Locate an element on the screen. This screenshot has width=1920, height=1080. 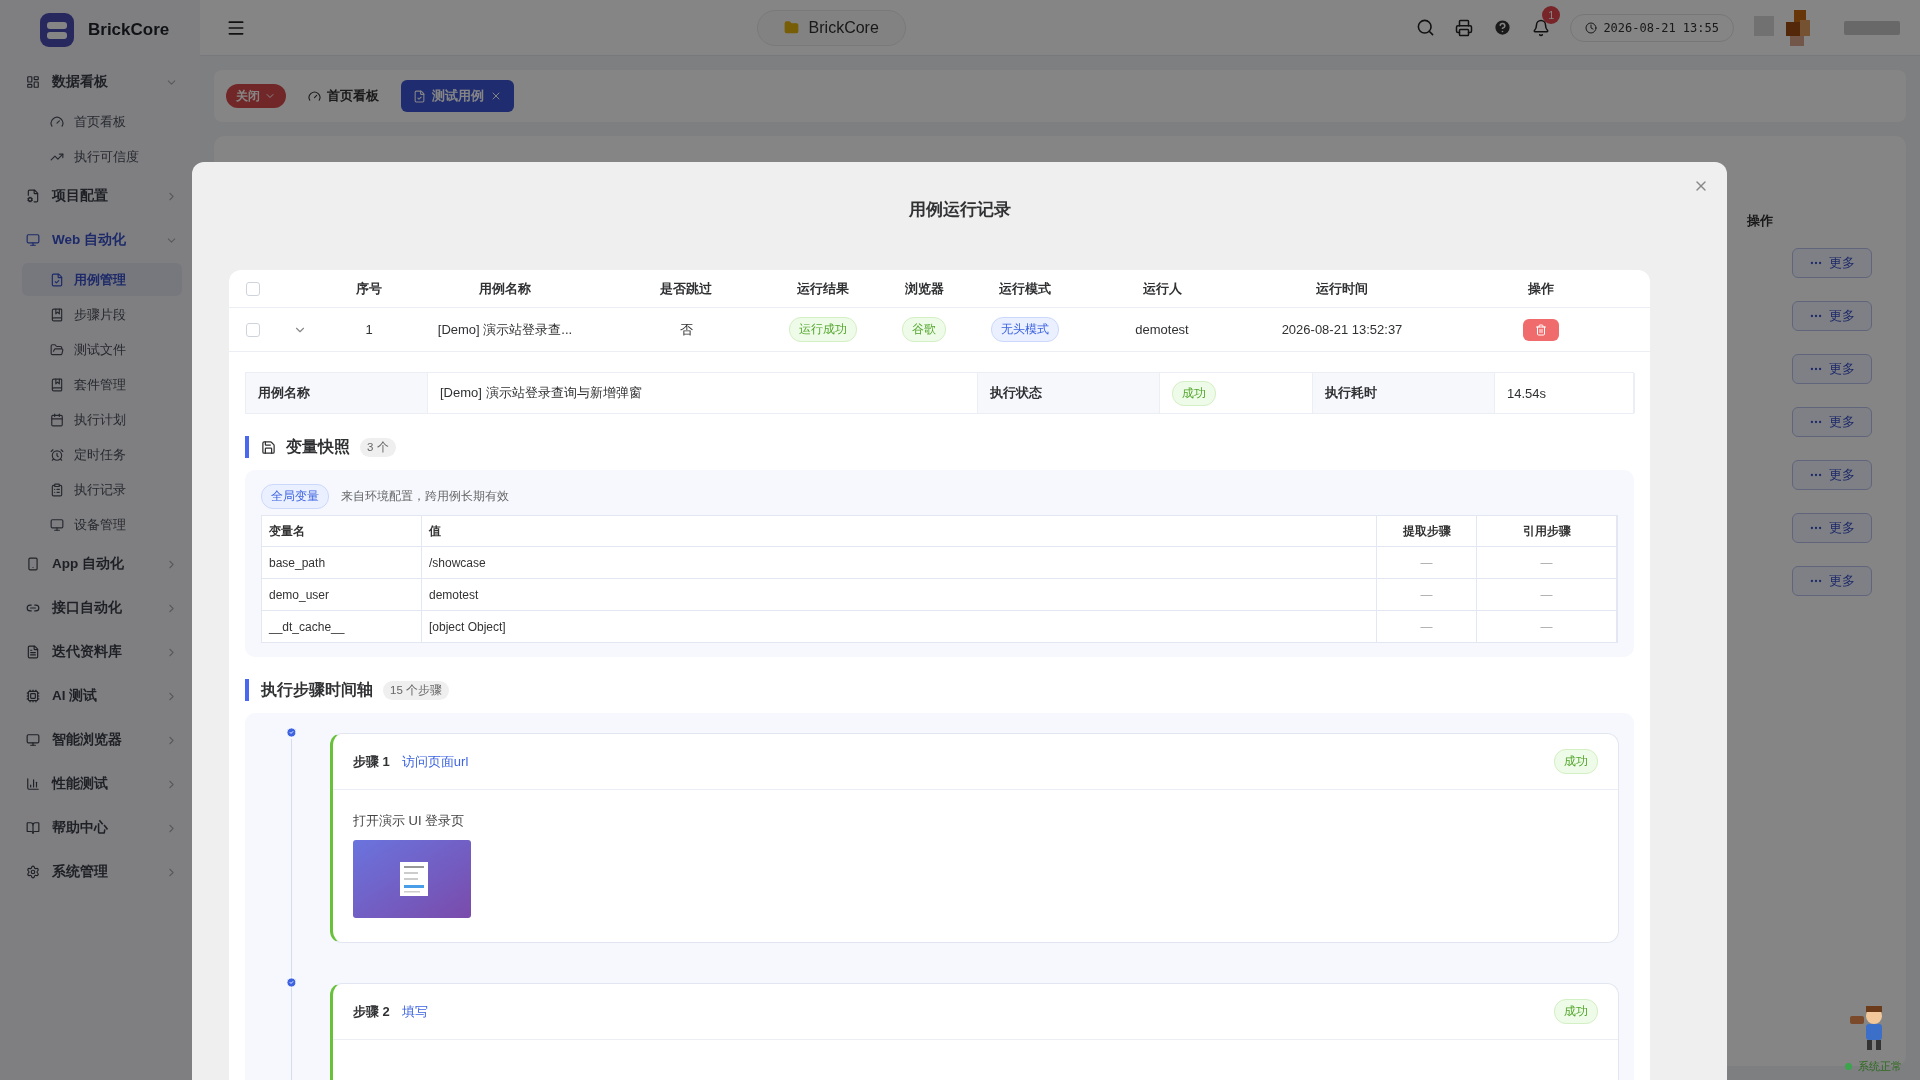
table-cell: /showcase is located at coordinates (457, 562).